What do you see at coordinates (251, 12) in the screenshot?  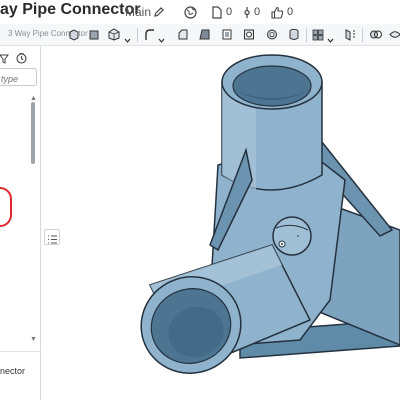 I see `branches-button: 0` at bounding box center [251, 12].